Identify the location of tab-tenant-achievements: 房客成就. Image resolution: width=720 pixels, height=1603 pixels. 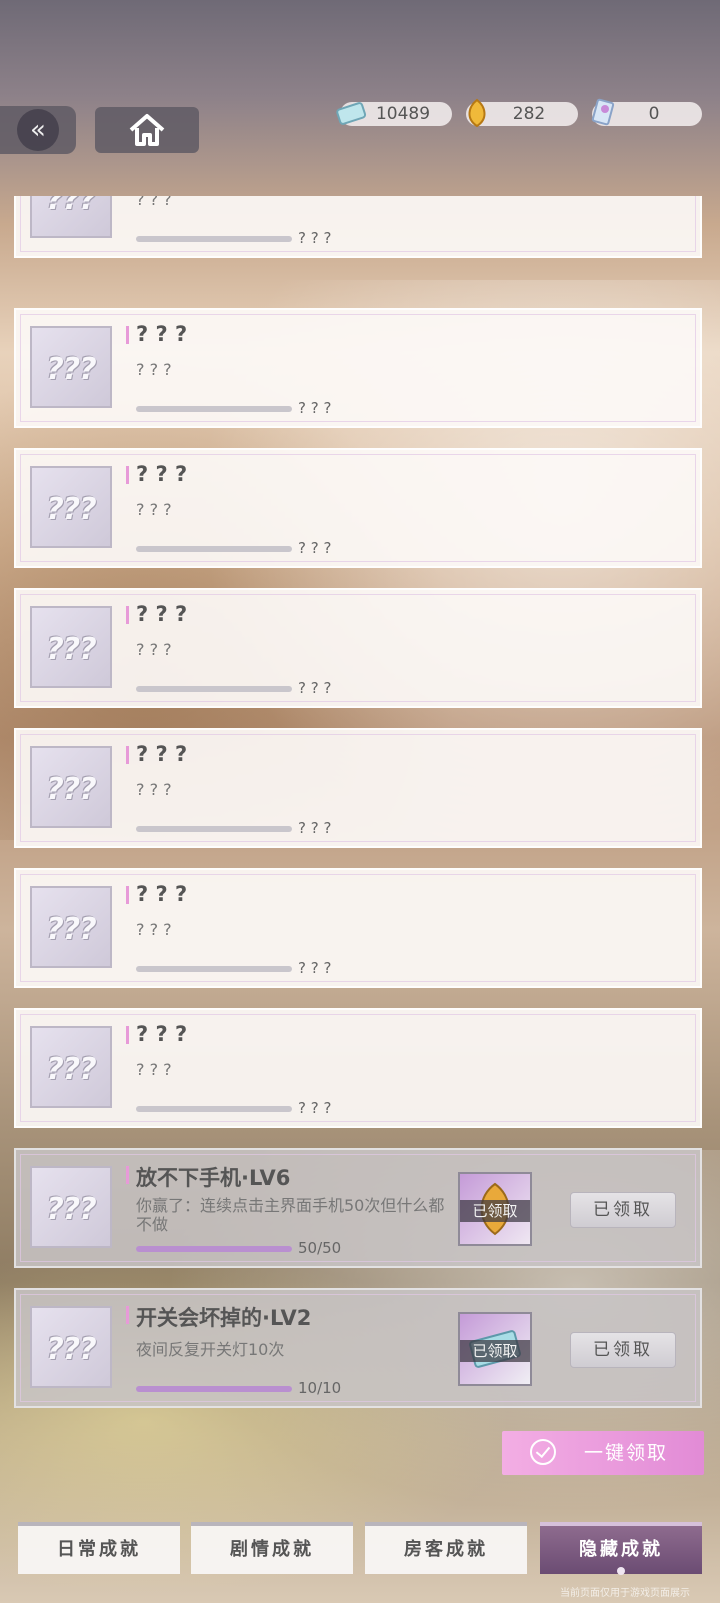
(446, 1548).